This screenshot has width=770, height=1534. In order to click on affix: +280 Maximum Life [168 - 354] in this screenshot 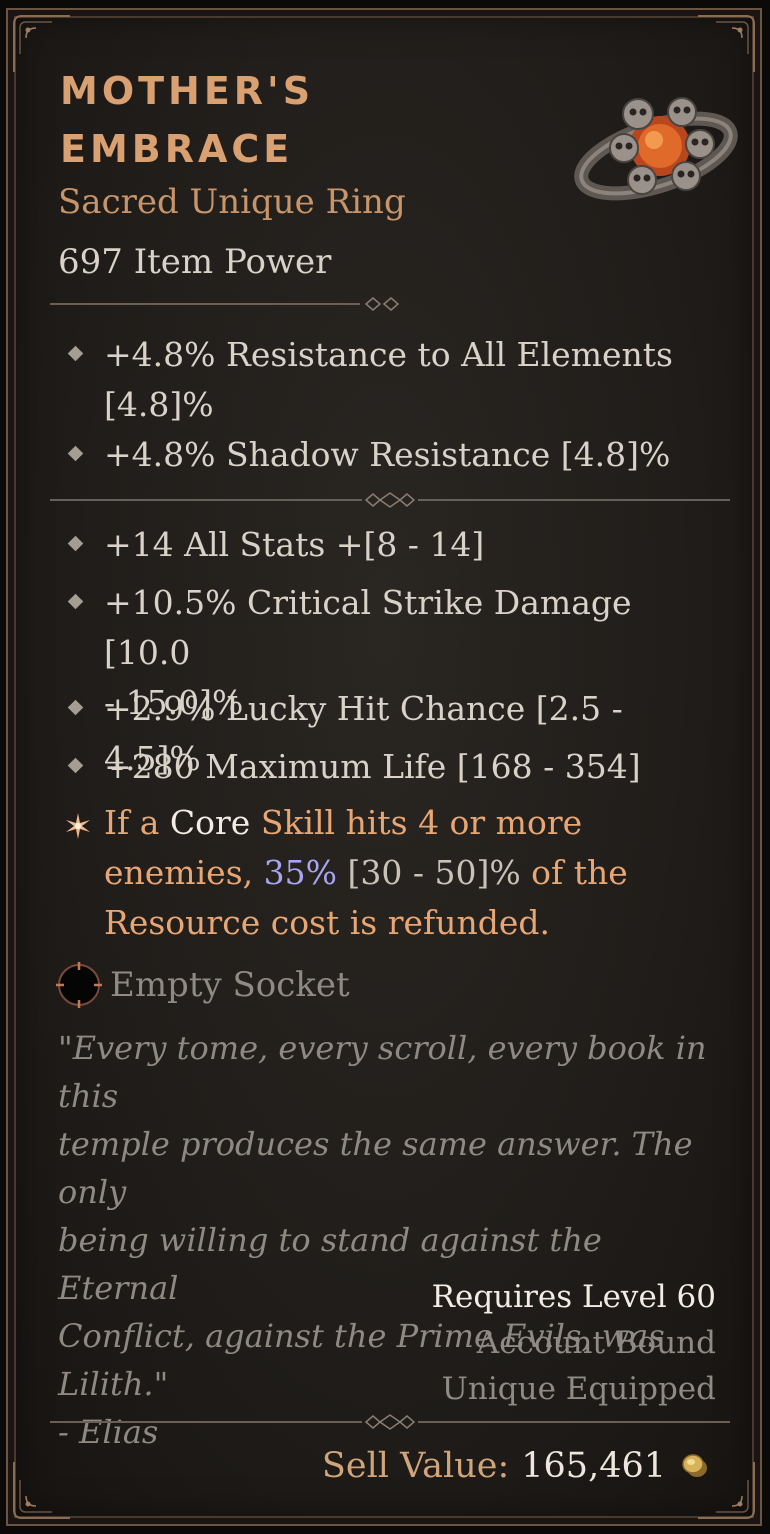, I will do `click(389, 767)`.